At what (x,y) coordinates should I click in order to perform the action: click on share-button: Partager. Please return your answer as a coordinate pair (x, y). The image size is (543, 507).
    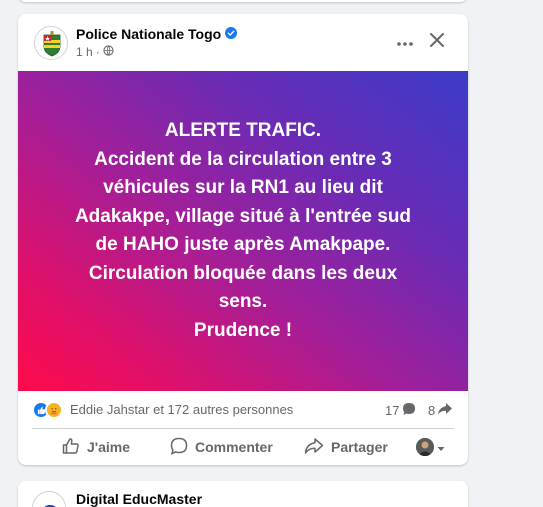
    Looking at the image, I should click on (346, 447).